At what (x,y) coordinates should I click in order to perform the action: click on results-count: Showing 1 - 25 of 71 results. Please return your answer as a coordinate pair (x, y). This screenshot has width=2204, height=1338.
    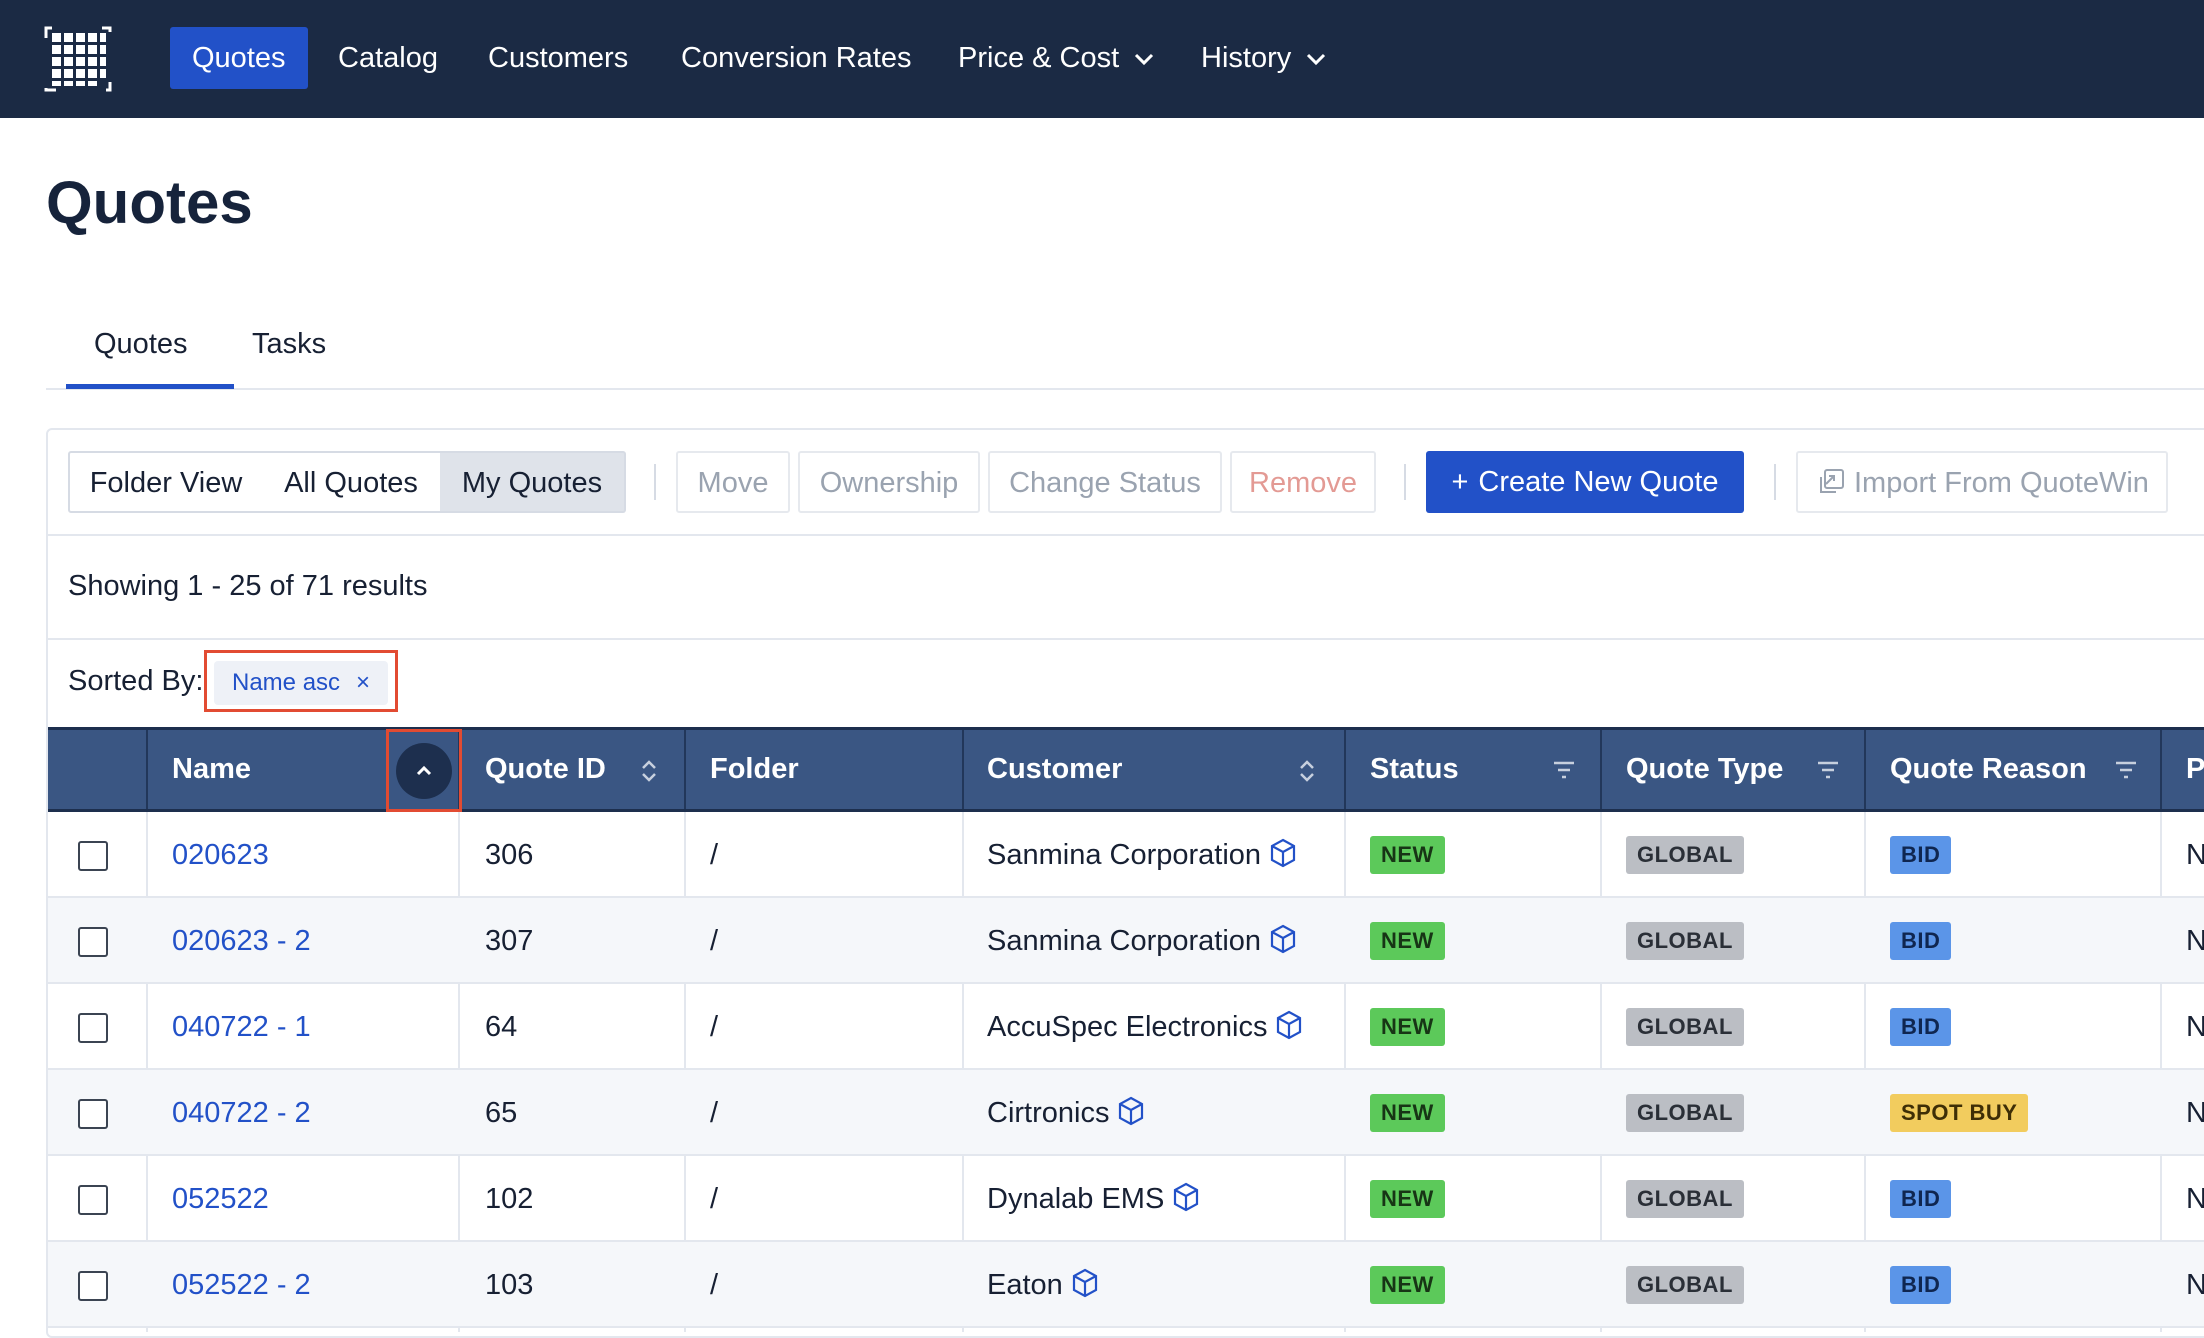
    Looking at the image, I should click on (248, 586).